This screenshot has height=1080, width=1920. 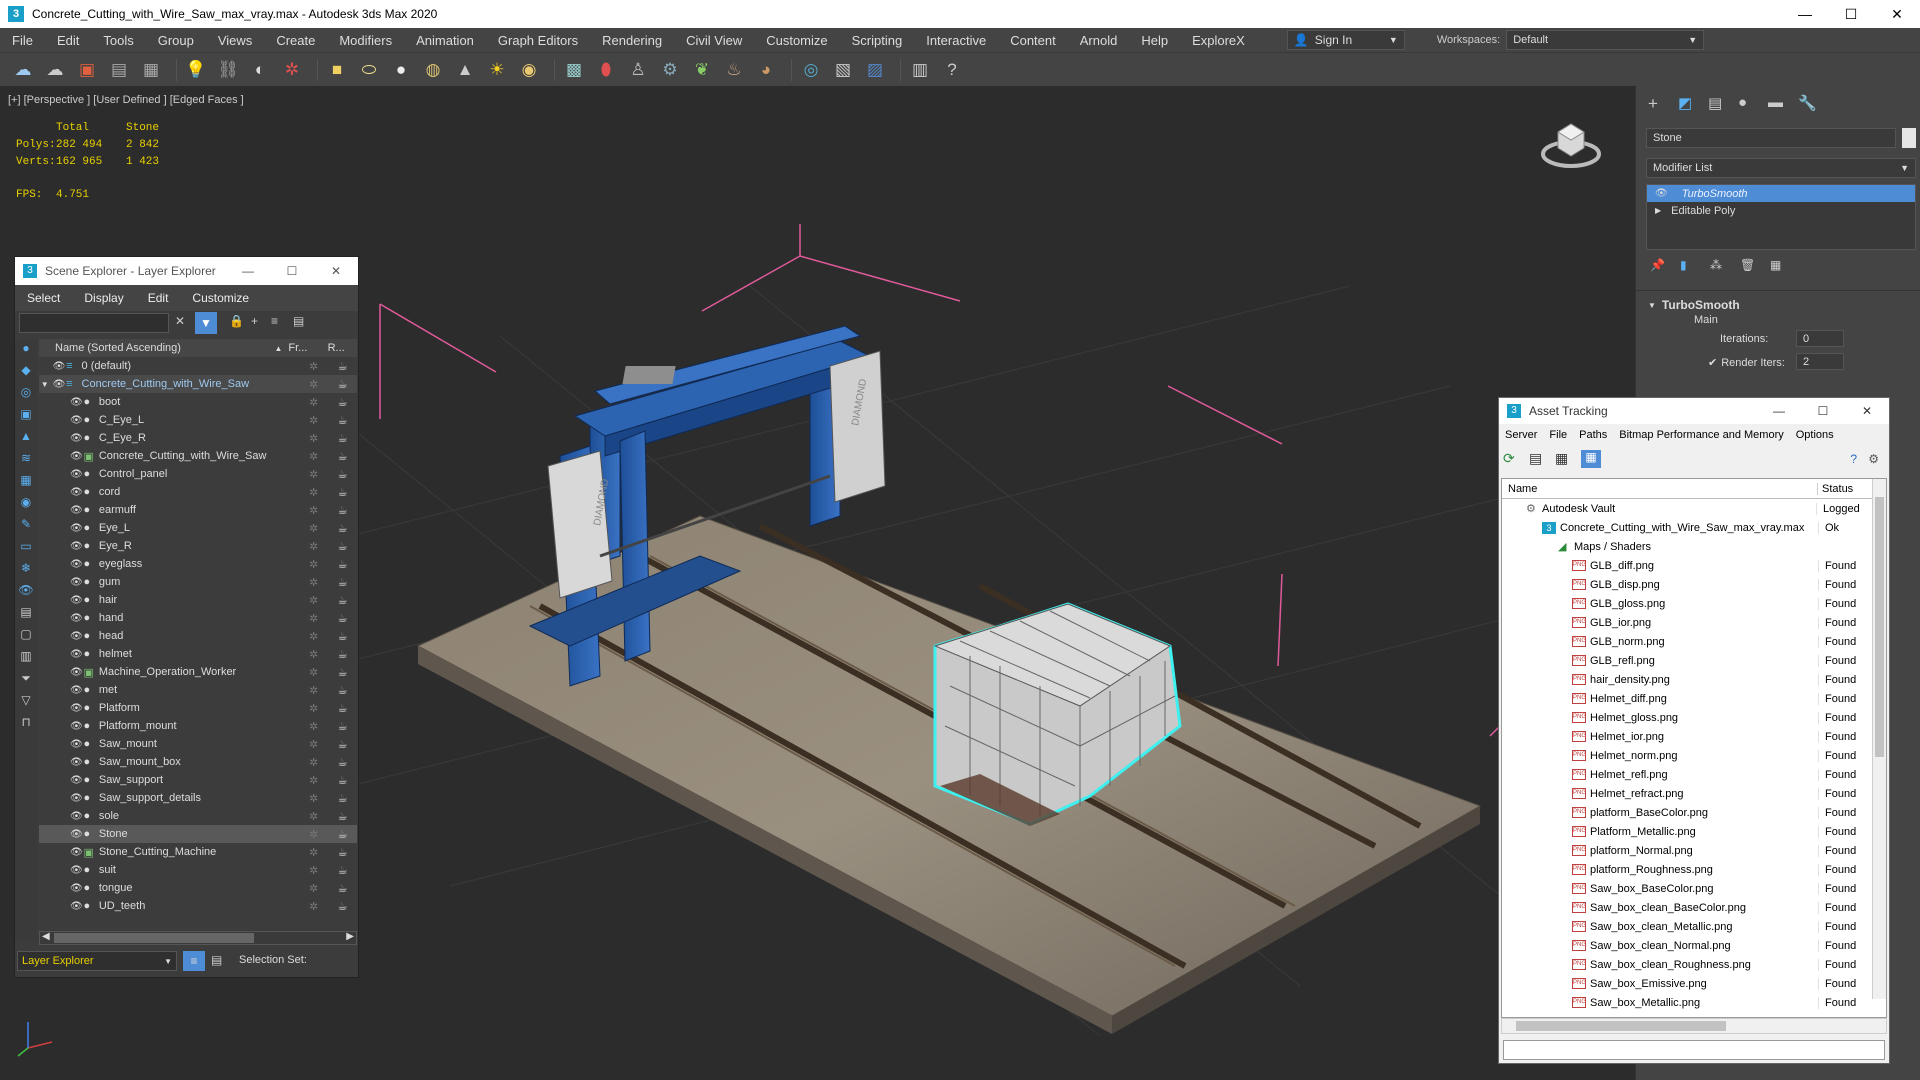 What do you see at coordinates (198, 582) in the screenshot?
I see `scene-tree-row: 👁 ● gum ✲ ☕` at bounding box center [198, 582].